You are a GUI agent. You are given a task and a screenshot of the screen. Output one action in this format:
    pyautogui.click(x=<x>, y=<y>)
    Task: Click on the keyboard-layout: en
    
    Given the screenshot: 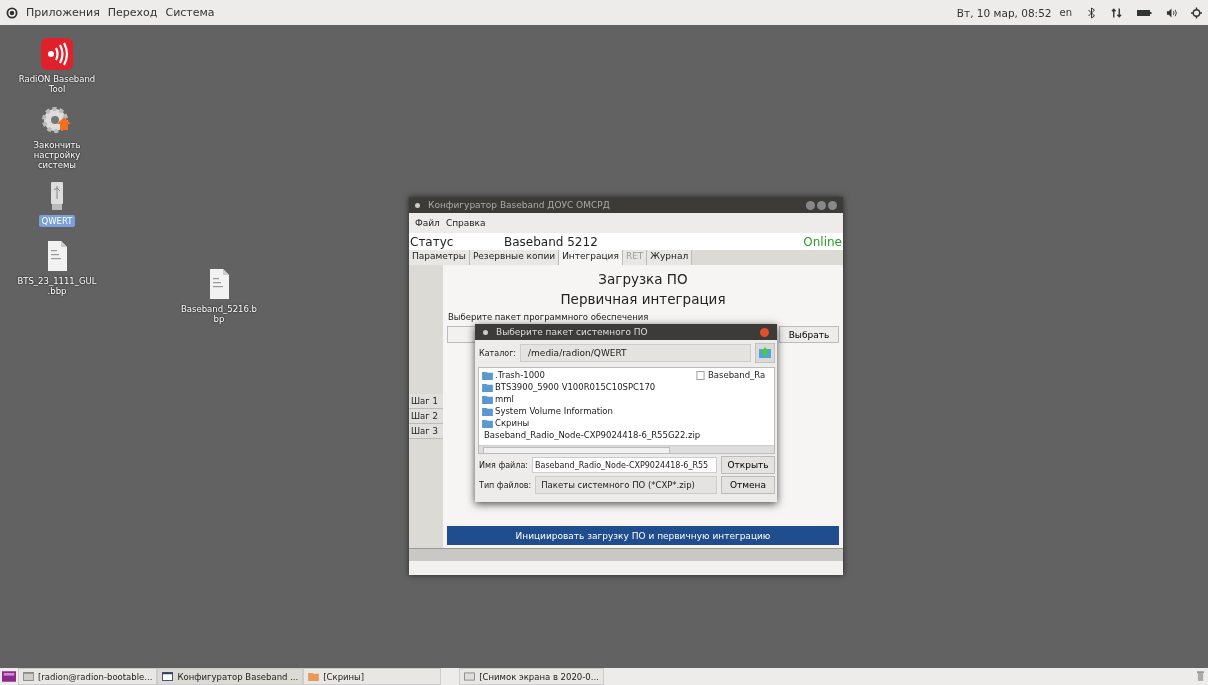 What is the action you would take?
    pyautogui.click(x=1065, y=12)
    